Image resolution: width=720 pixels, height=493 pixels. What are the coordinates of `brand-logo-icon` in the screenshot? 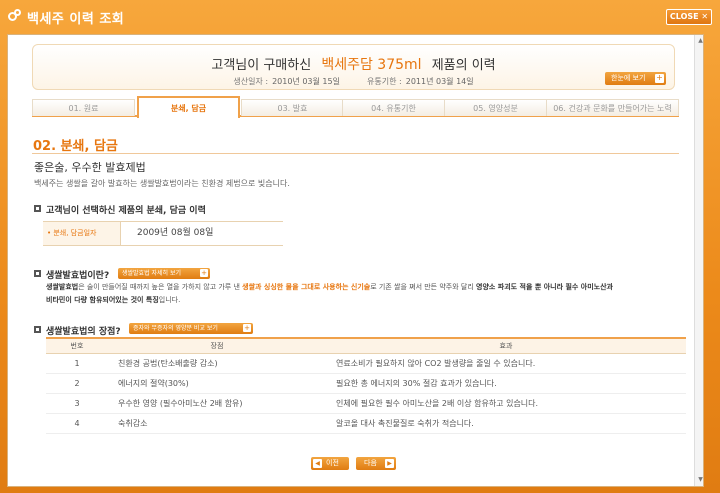 It's located at (15, 16).